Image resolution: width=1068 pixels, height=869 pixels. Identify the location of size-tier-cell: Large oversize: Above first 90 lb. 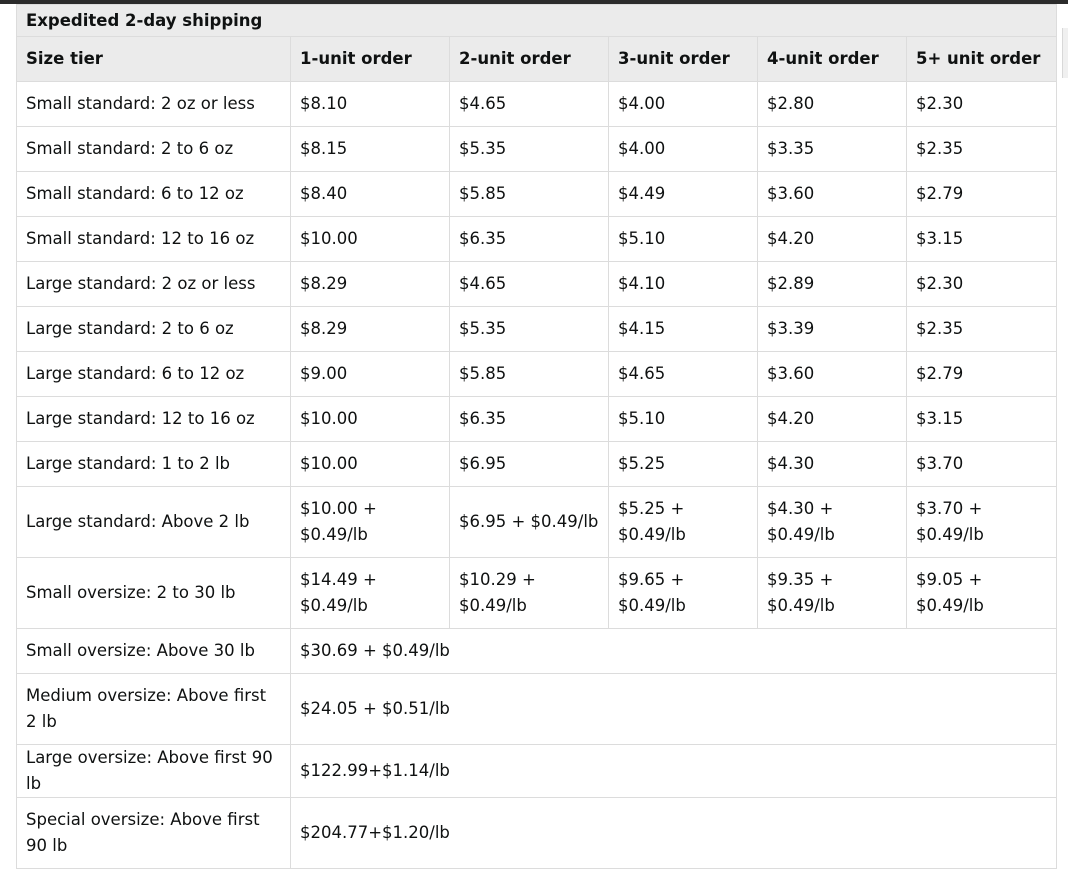
(153, 771).